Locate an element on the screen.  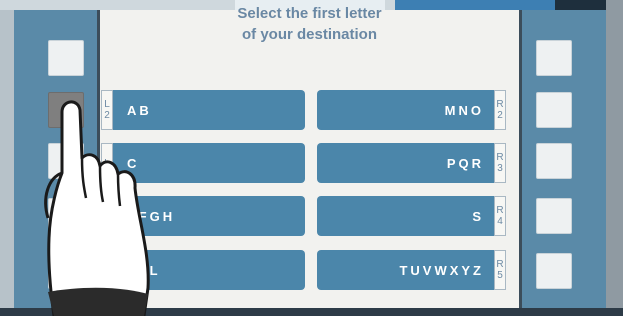
option-s: S is located at coordinates (405, 216).